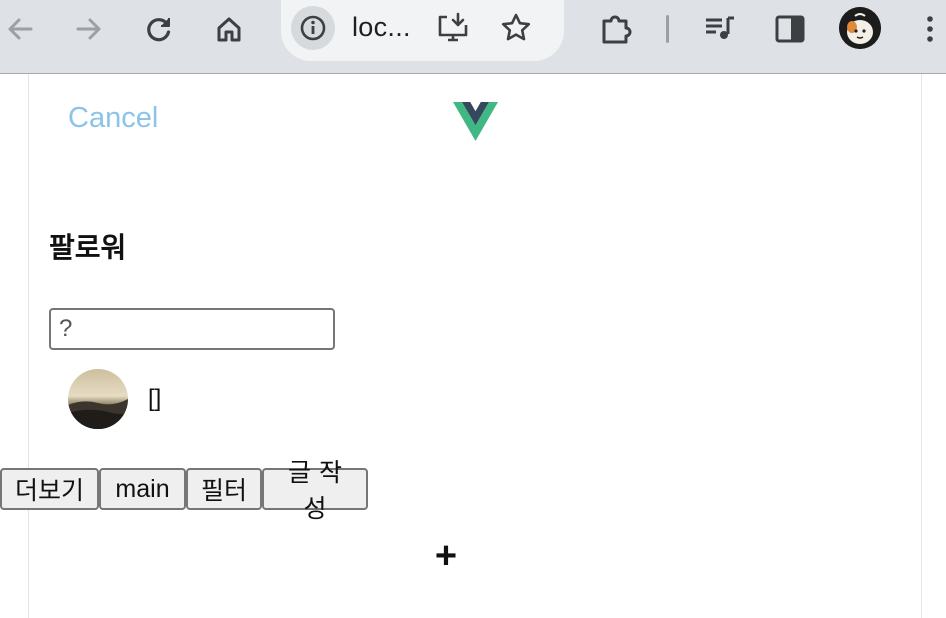 This screenshot has height=618, width=946. What do you see at coordinates (192, 329) in the screenshot?
I see `search-input` at bounding box center [192, 329].